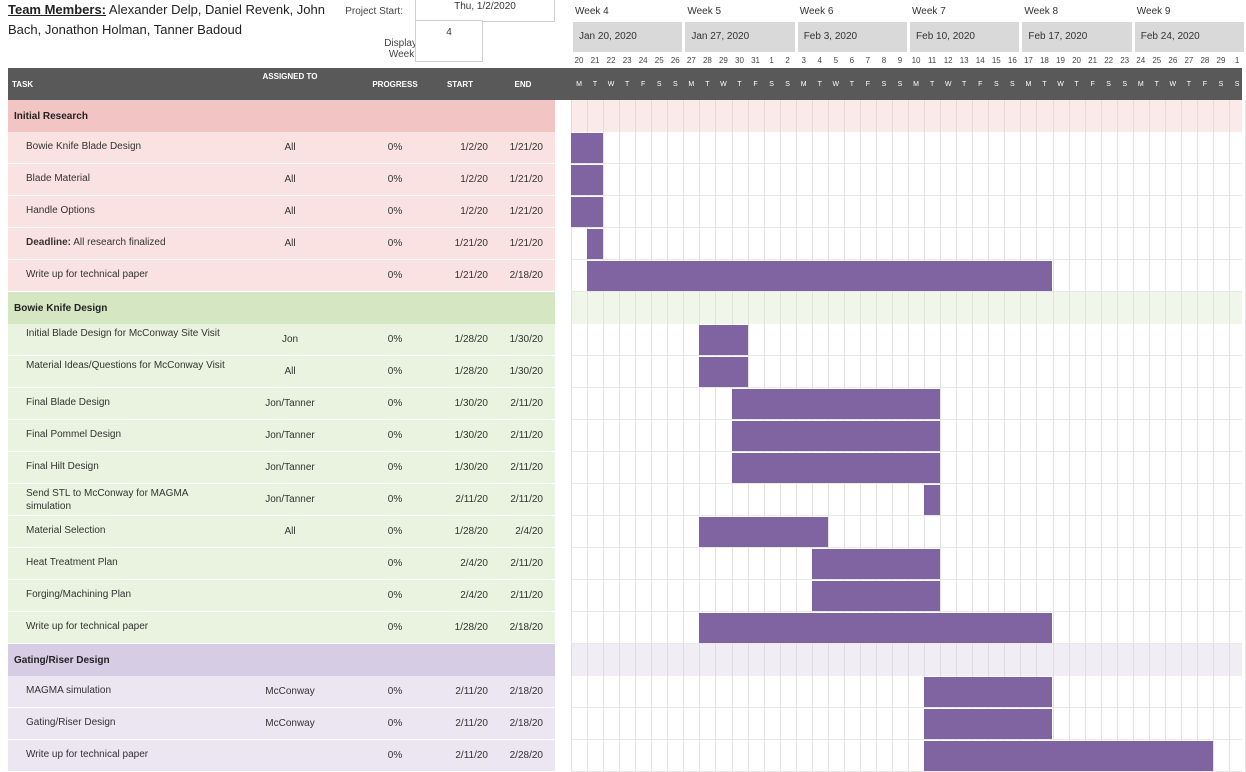 The width and height of the screenshot is (1246, 772). Describe the element at coordinates (1060, 60) in the screenshot. I see `day-number: 19` at that location.